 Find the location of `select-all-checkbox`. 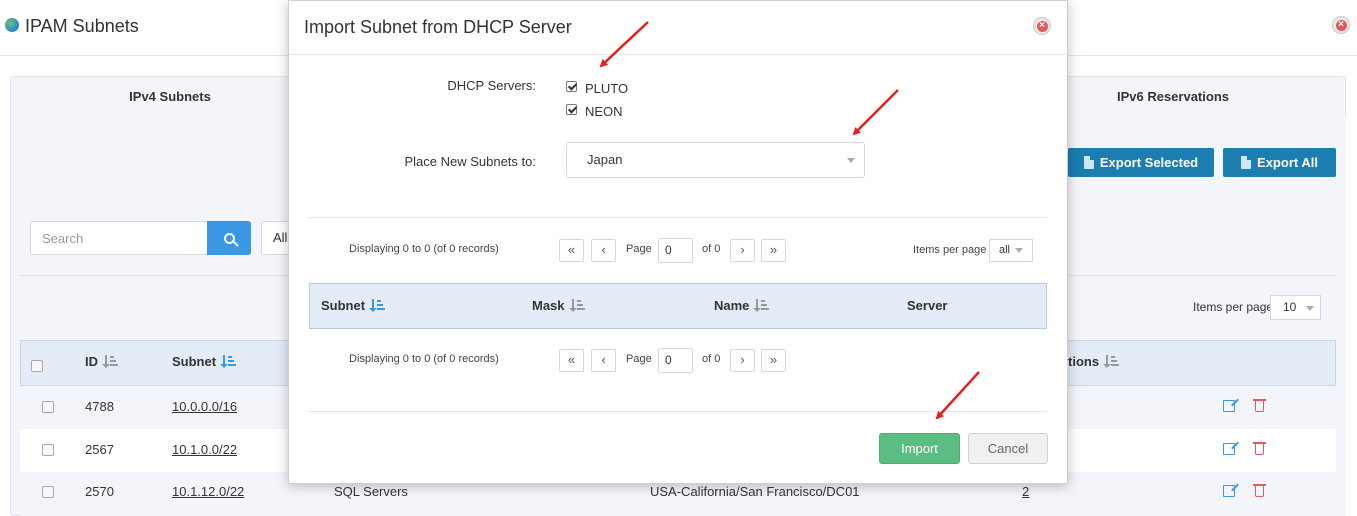

select-all-checkbox is located at coordinates (37, 366).